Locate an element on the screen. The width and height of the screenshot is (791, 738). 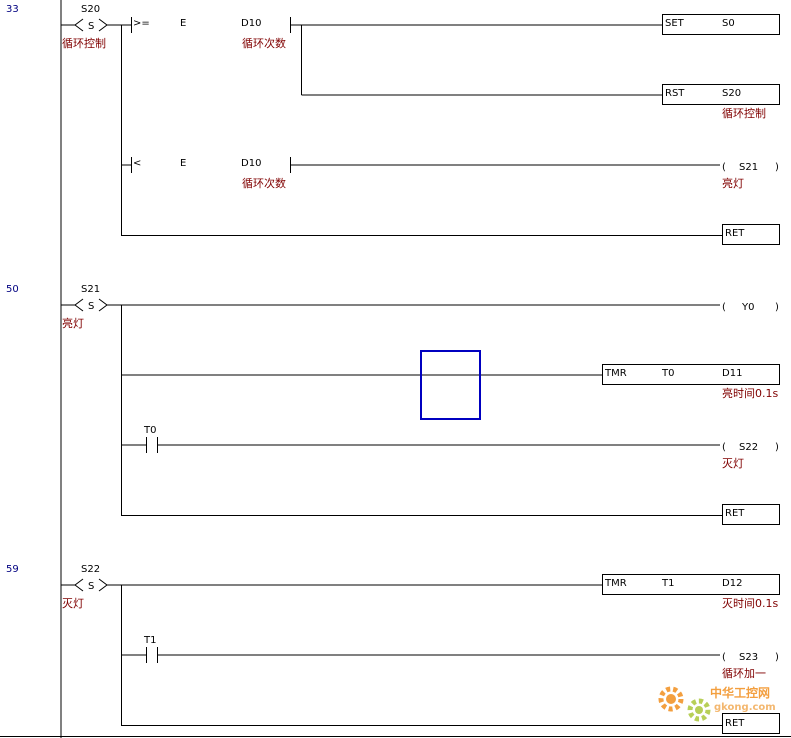
coil-operand: Y0 is located at coordinates (747, 307).